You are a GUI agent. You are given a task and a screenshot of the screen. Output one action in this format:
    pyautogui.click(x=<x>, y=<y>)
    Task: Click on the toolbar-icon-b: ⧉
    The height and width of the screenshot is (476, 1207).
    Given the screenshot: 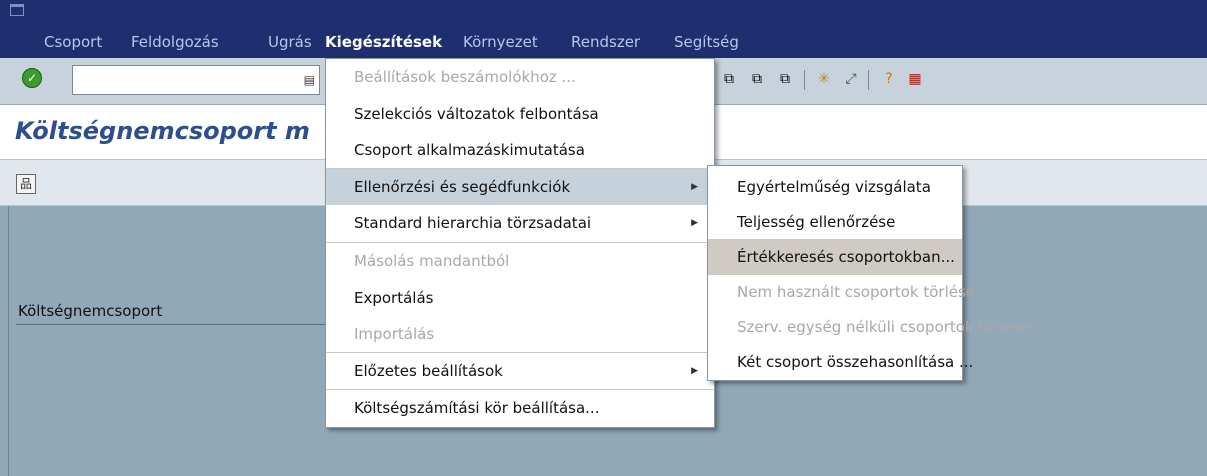 What is the action you would take?
    pyautogui.click(x=757, y=79)
    